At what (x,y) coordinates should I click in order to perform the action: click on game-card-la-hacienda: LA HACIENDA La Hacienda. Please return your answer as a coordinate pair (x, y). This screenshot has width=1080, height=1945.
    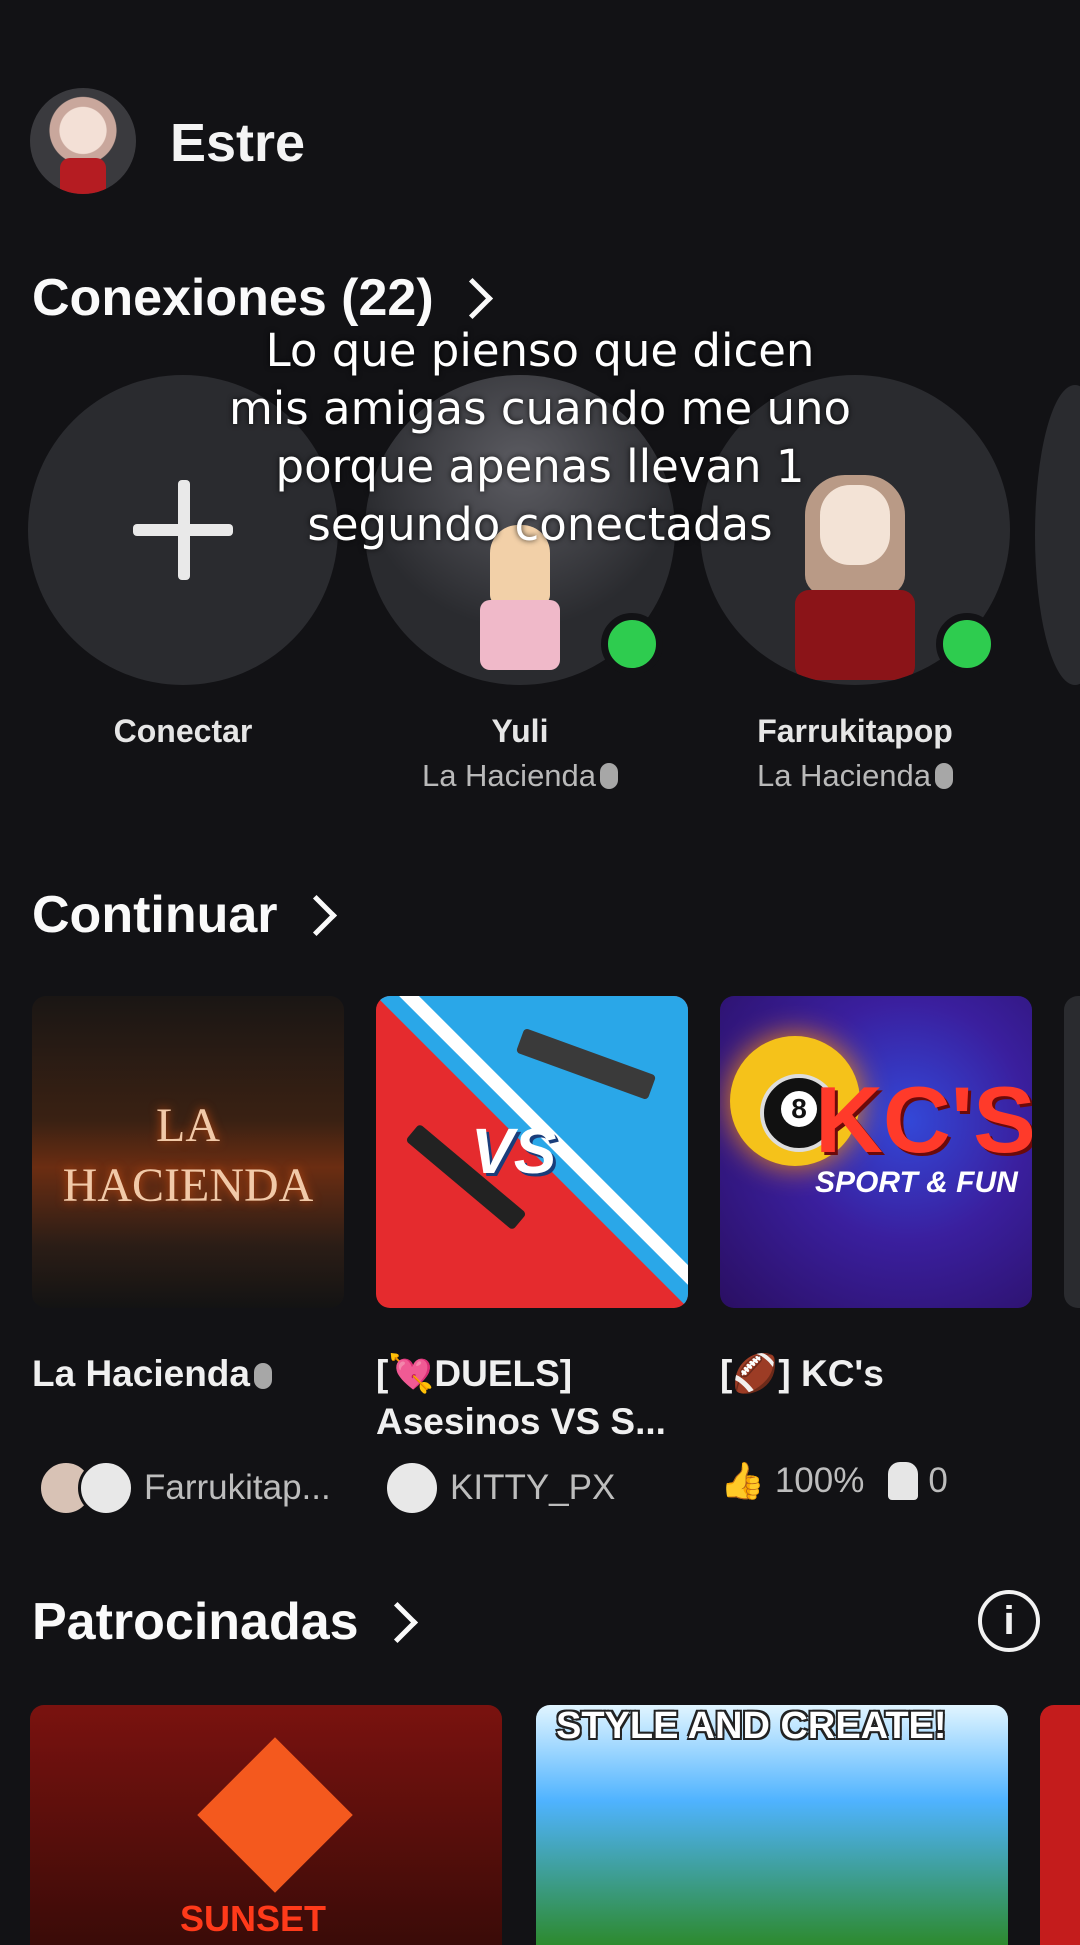
    Looking at the image, I should click on (190, 1197).